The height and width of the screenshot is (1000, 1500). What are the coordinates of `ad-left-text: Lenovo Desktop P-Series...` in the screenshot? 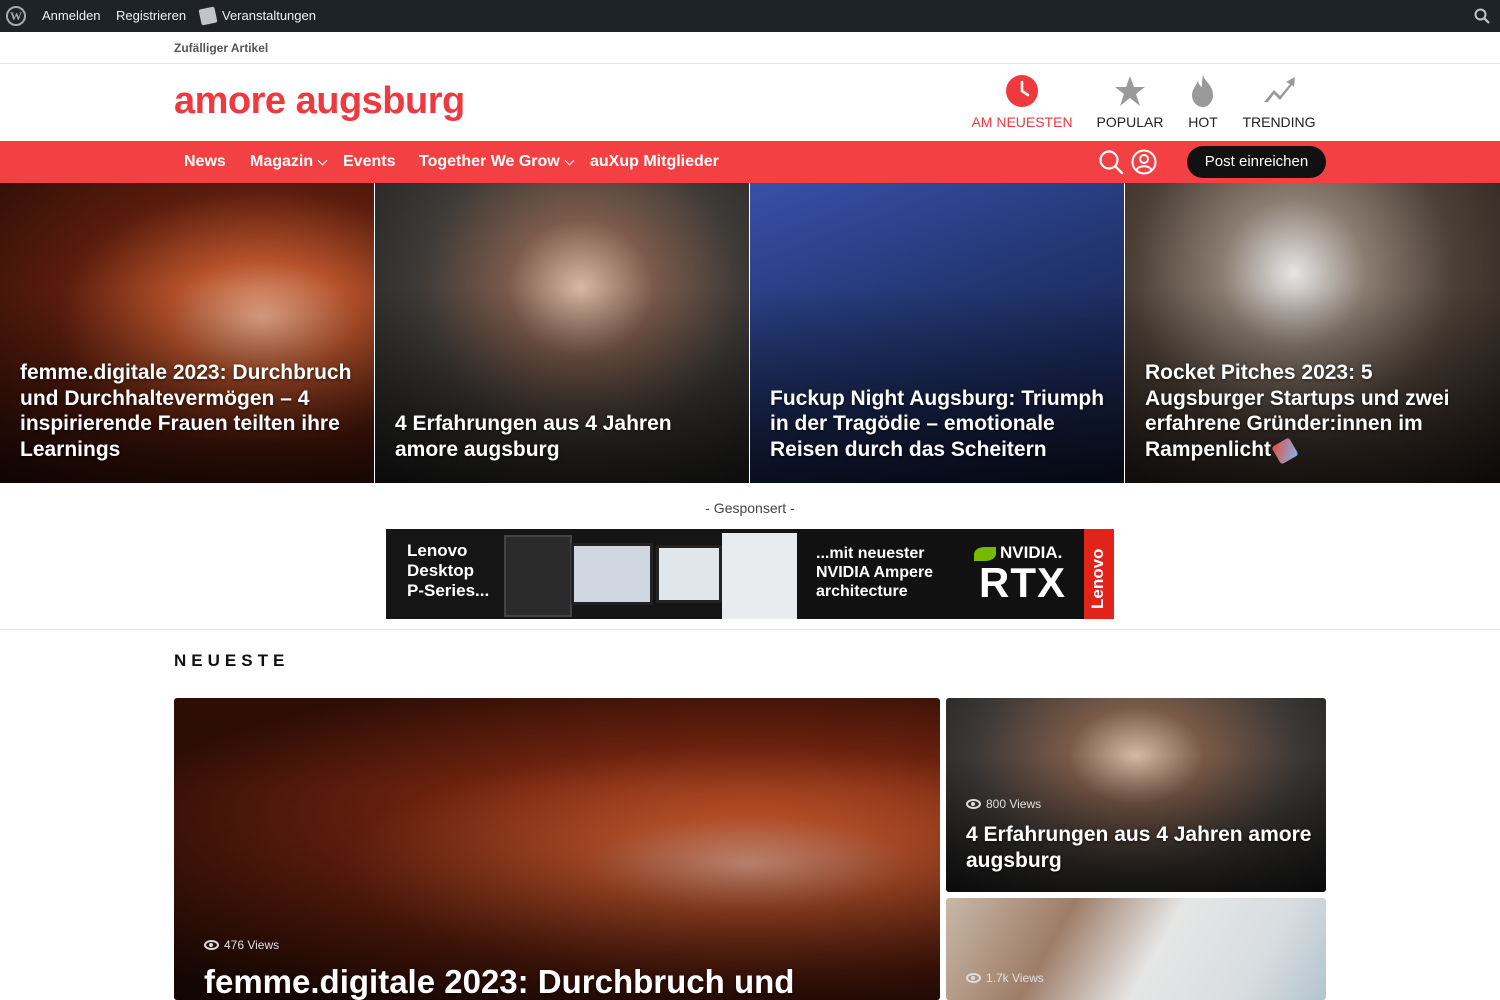 It's located at (448, 571).